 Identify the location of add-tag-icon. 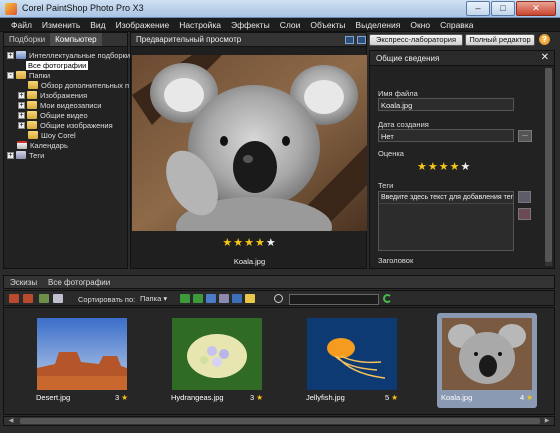
(524, 197).